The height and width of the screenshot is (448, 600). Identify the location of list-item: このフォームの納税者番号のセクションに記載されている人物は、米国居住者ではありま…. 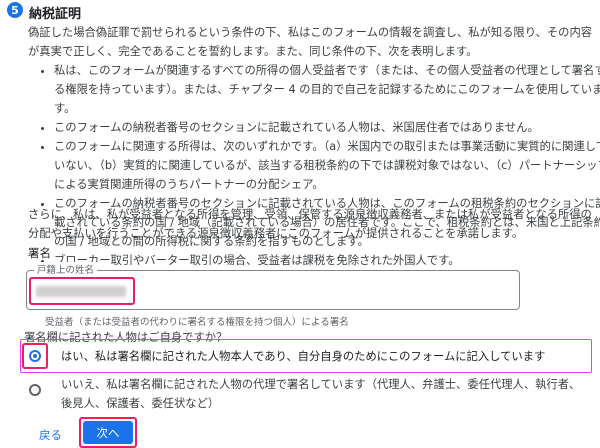
(327, 127).